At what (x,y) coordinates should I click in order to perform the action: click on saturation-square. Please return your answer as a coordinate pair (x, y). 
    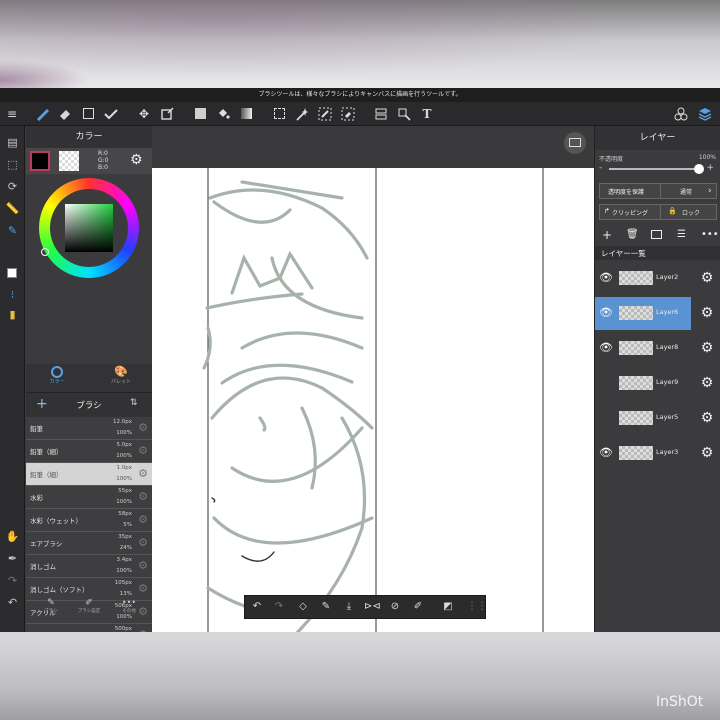
    Looking at the image, I should click on (89, 228).